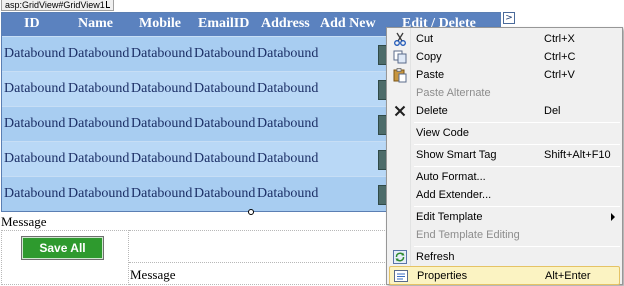 The width and height of the screenshot is (624, 286). I want to click on menu-item-label: Paste, so click(430, 75).